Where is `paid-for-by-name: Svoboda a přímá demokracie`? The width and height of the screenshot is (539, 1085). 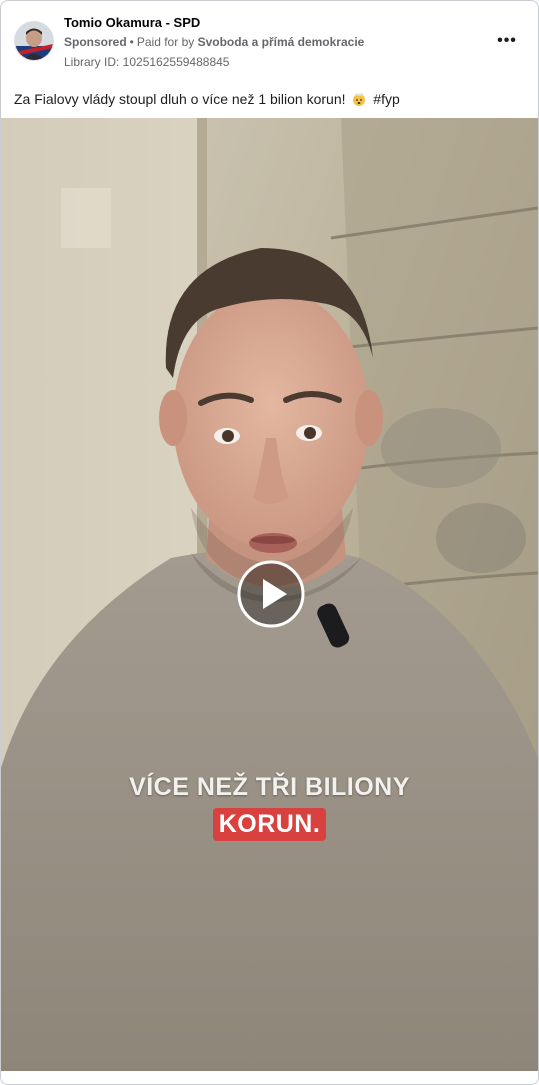
paid-for-by-name: Svoboda a přímá demokracie is located at coordinates (281, 42).